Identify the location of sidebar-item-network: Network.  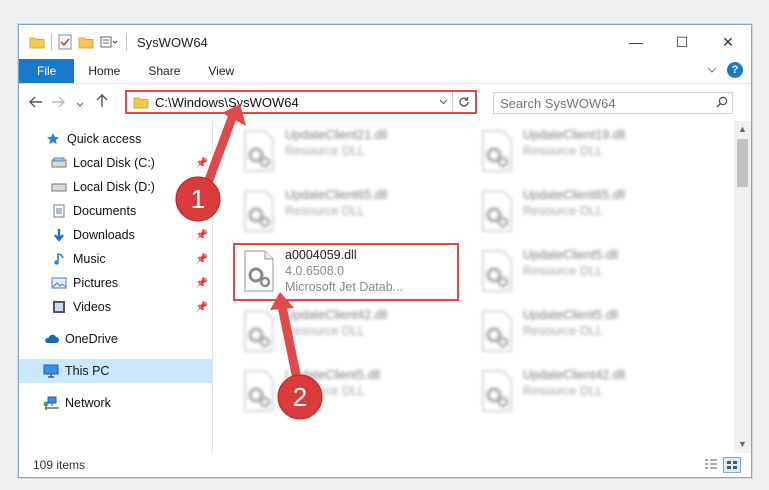
(115, 403).